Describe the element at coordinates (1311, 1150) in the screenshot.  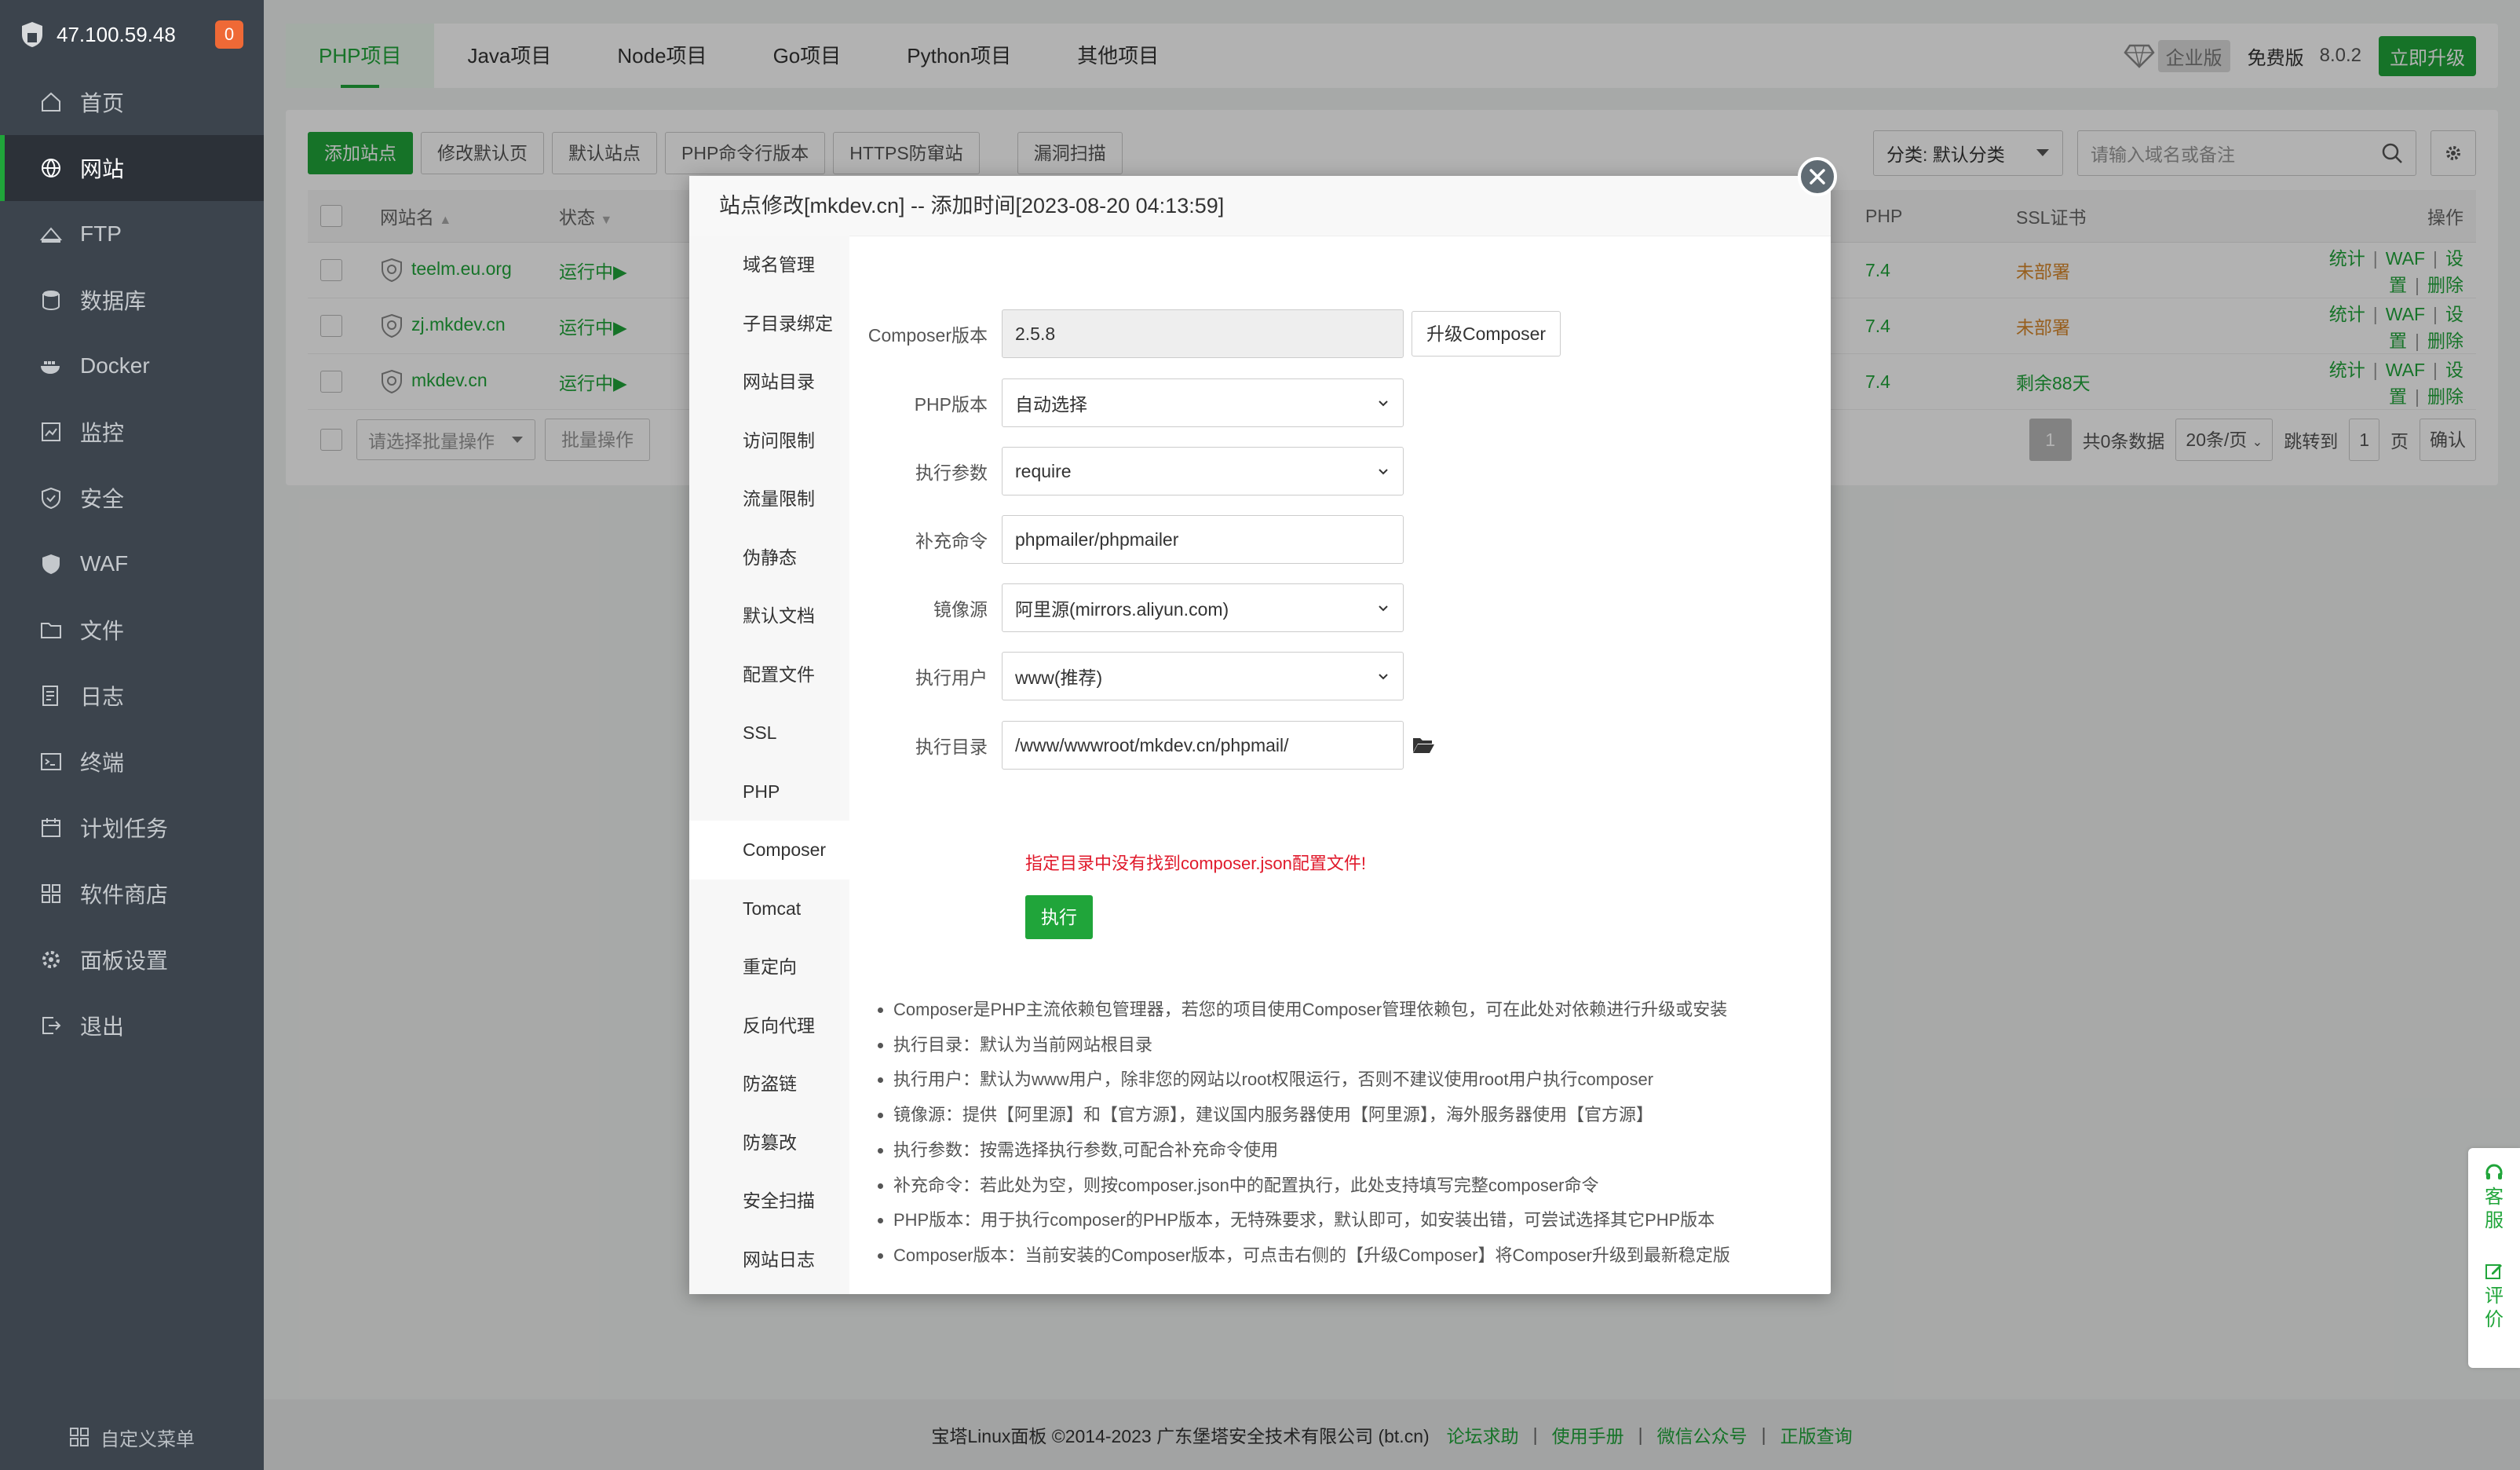
I see `tip-item: 执行参数：按需选择执行参数,可配合补充命令使用` at that location.